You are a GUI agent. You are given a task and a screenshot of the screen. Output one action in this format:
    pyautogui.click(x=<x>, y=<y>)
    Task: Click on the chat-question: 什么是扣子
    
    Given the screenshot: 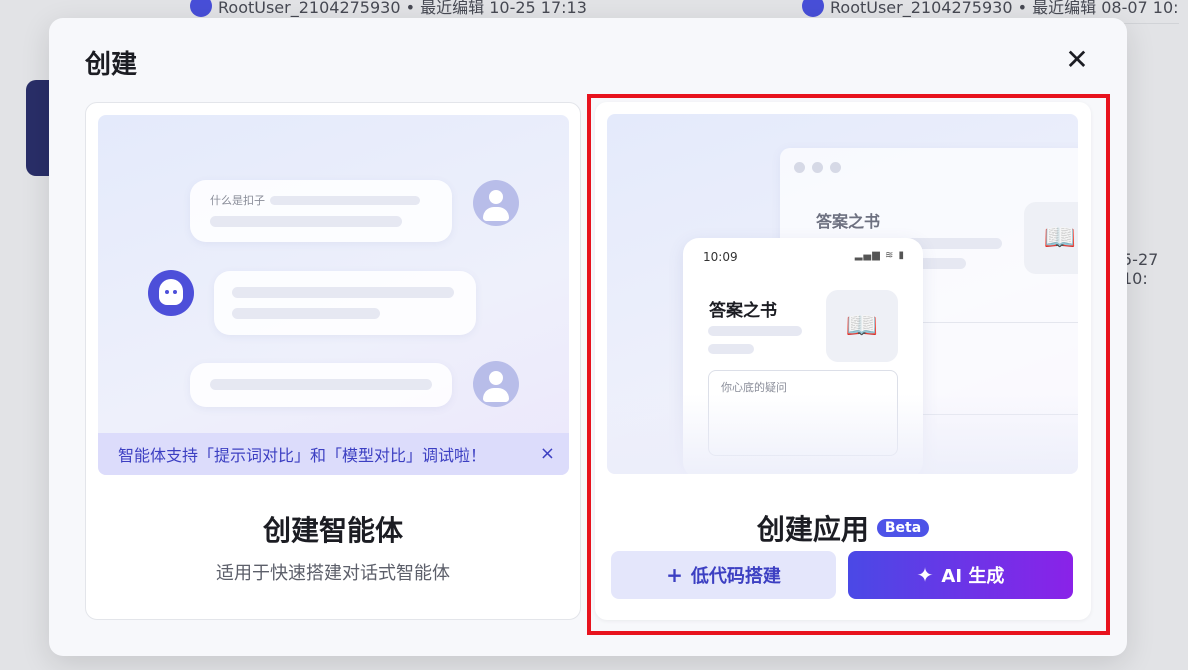 What is the action you would take?
    pyautogui.click(x=237, y=200)
    